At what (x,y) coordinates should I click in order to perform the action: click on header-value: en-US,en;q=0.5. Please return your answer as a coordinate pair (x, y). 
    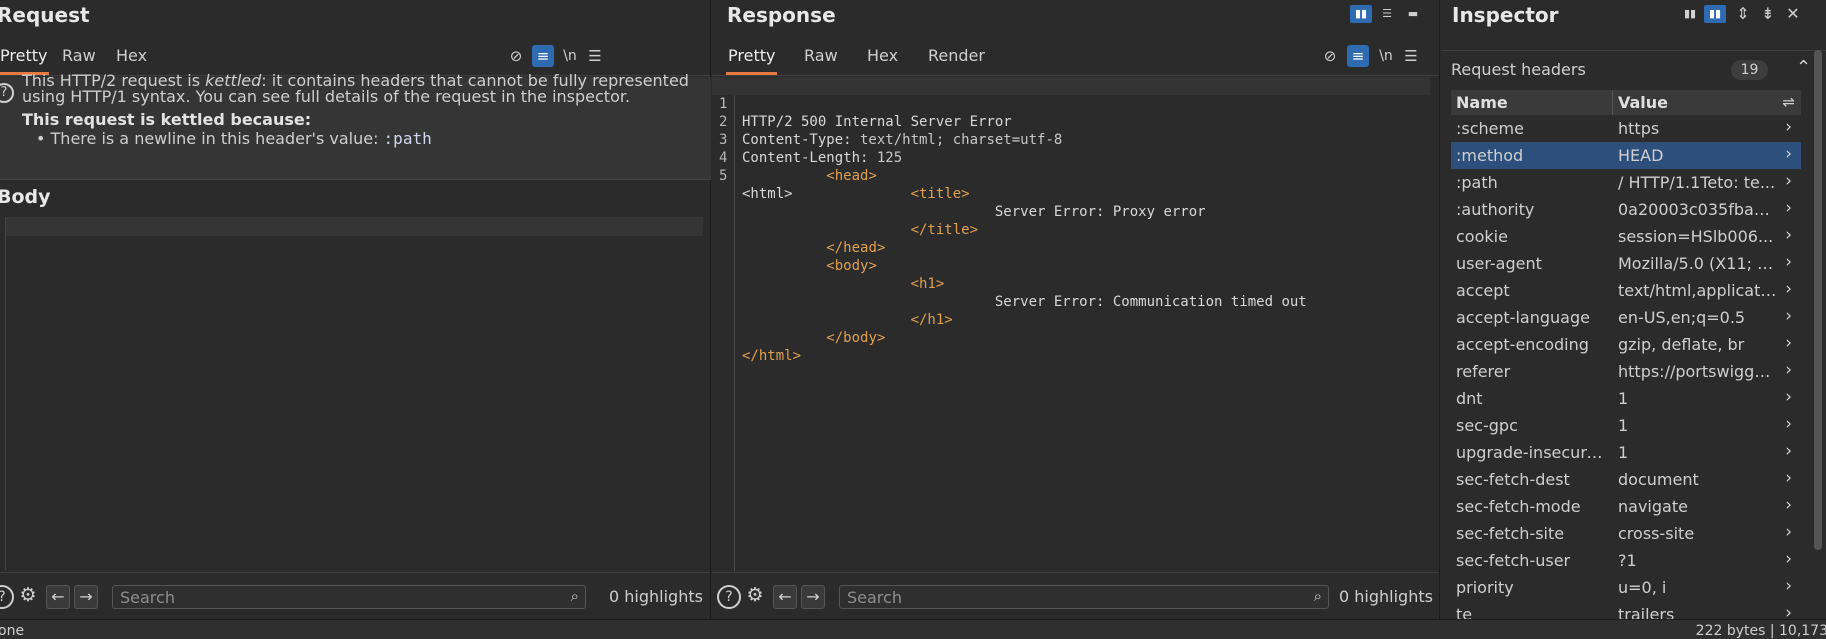
    Looking at the image, I should click on (1682, 317).